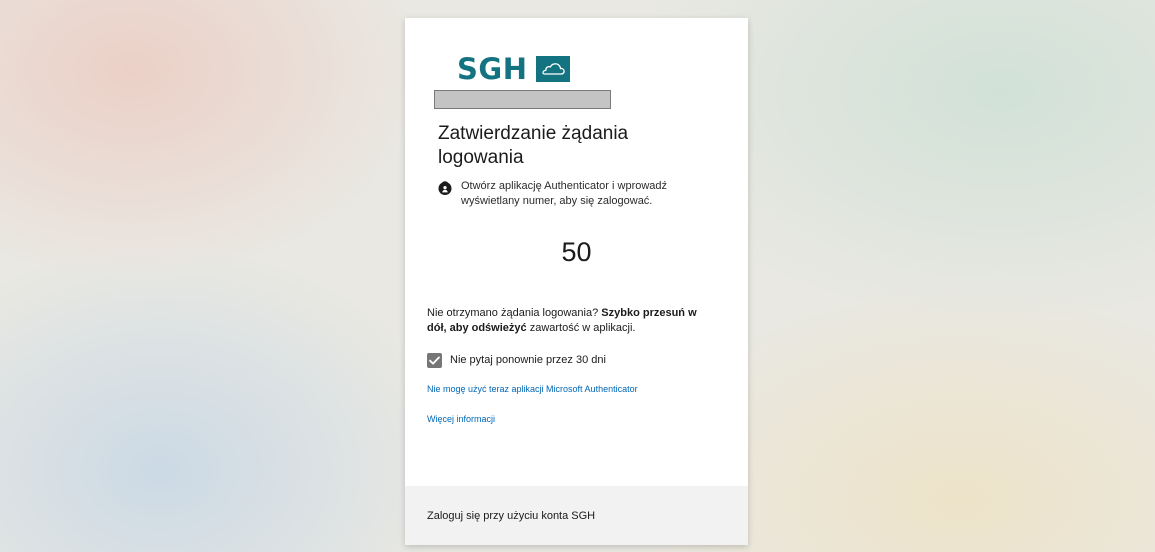 Image resolution: width=1155 pixels, height=552 pixels. I want to click on lock-person-icon, so click(445, 188).